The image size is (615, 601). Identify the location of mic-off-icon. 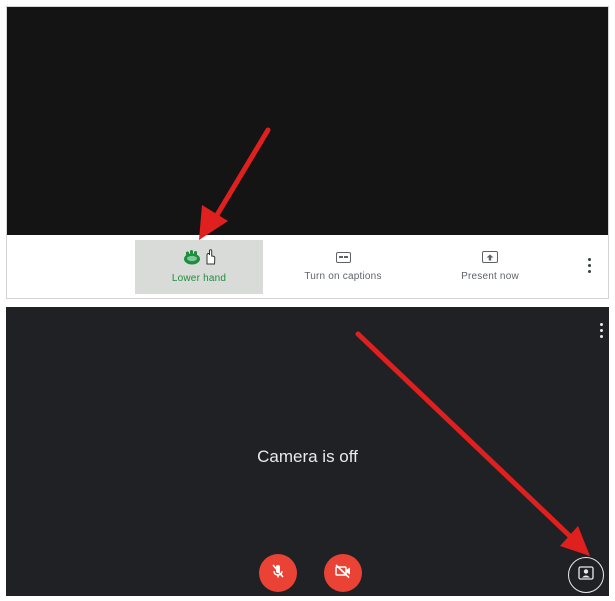
(278, 573).